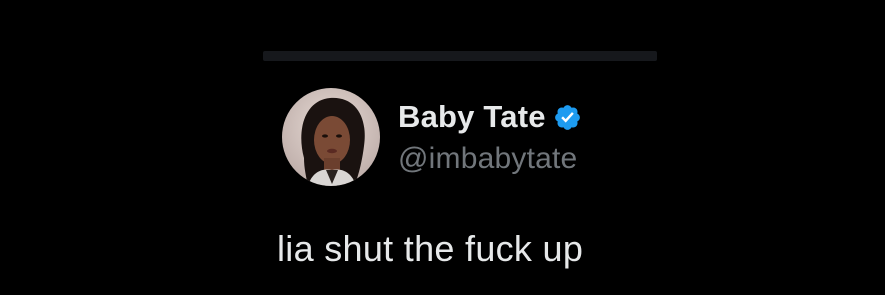  I want to click on avatar, so click(331, 137).